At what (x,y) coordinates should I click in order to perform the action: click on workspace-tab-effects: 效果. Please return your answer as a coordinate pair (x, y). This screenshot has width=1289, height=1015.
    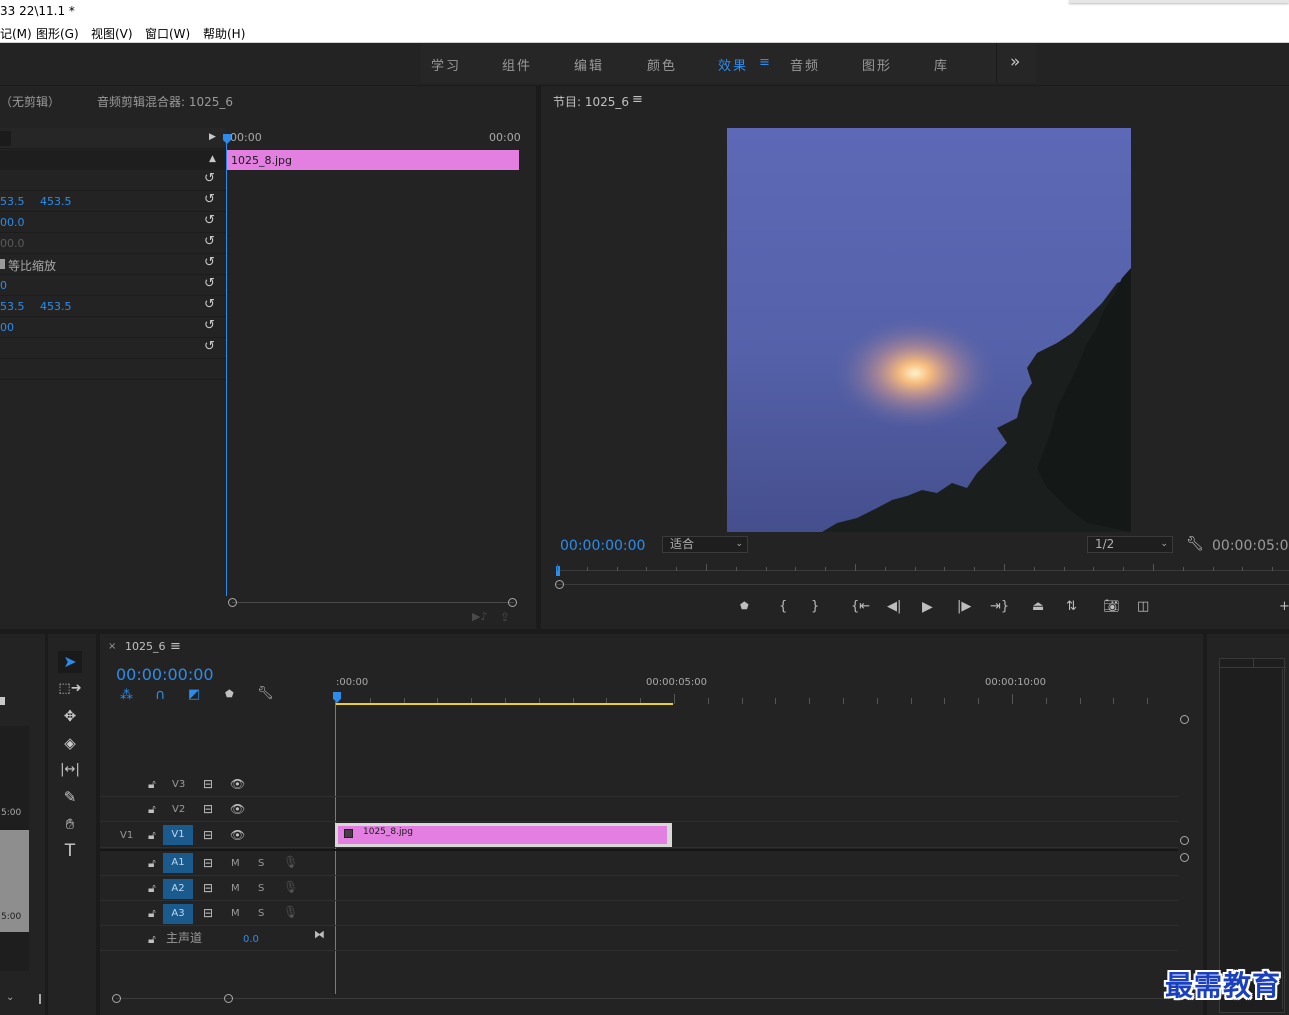
    Looking at the image, I should click on (733, 64).